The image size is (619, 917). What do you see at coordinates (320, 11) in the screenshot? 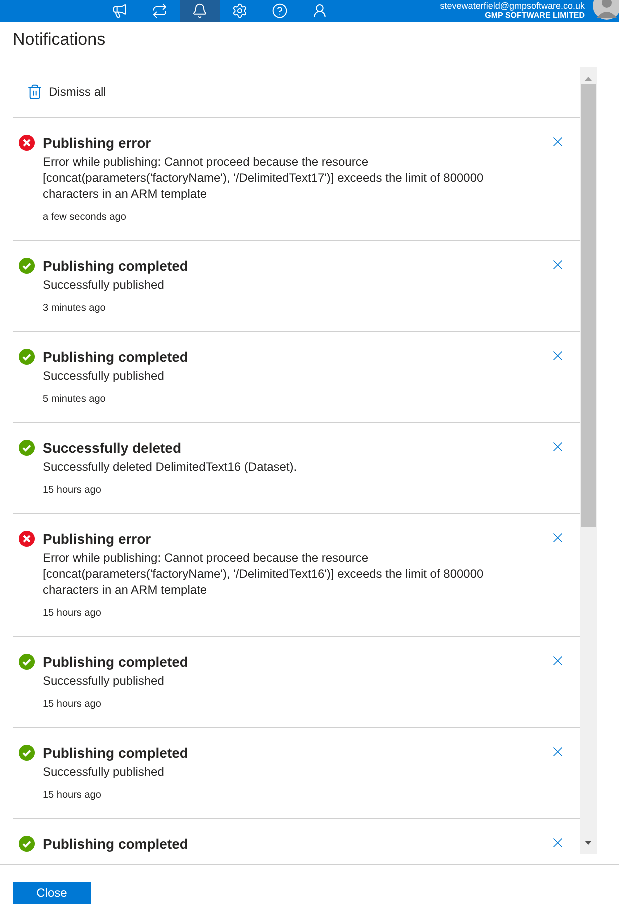
I see `person-icon` at bounding box center [320, 11].